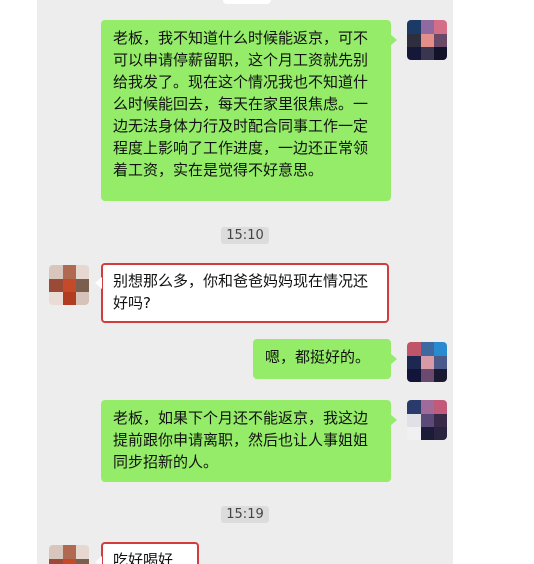 This screenshot has width=534, height=564. What do you see at coordinates (245, 235) in the screenshot?
I see `timestamp: 15:10` at bounding box center [245, 235].